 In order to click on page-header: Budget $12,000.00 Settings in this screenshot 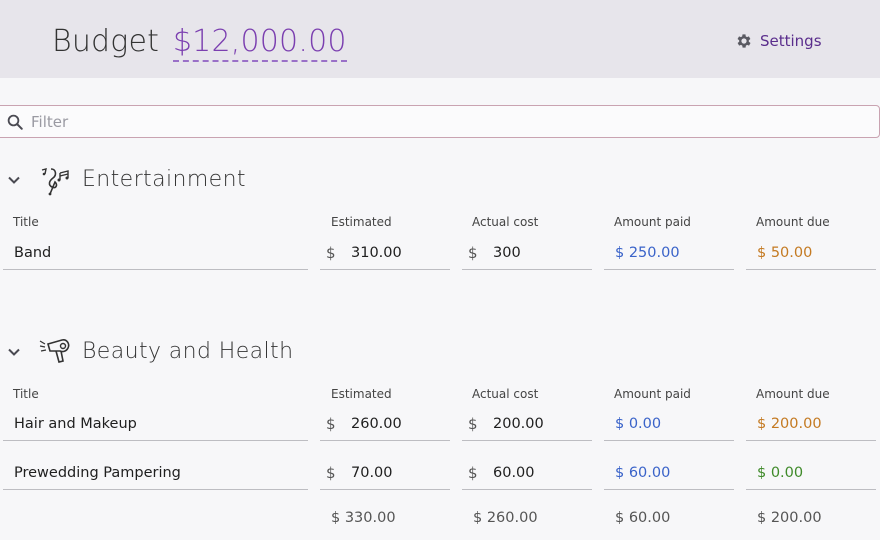, I will do `click(440, 39)`.